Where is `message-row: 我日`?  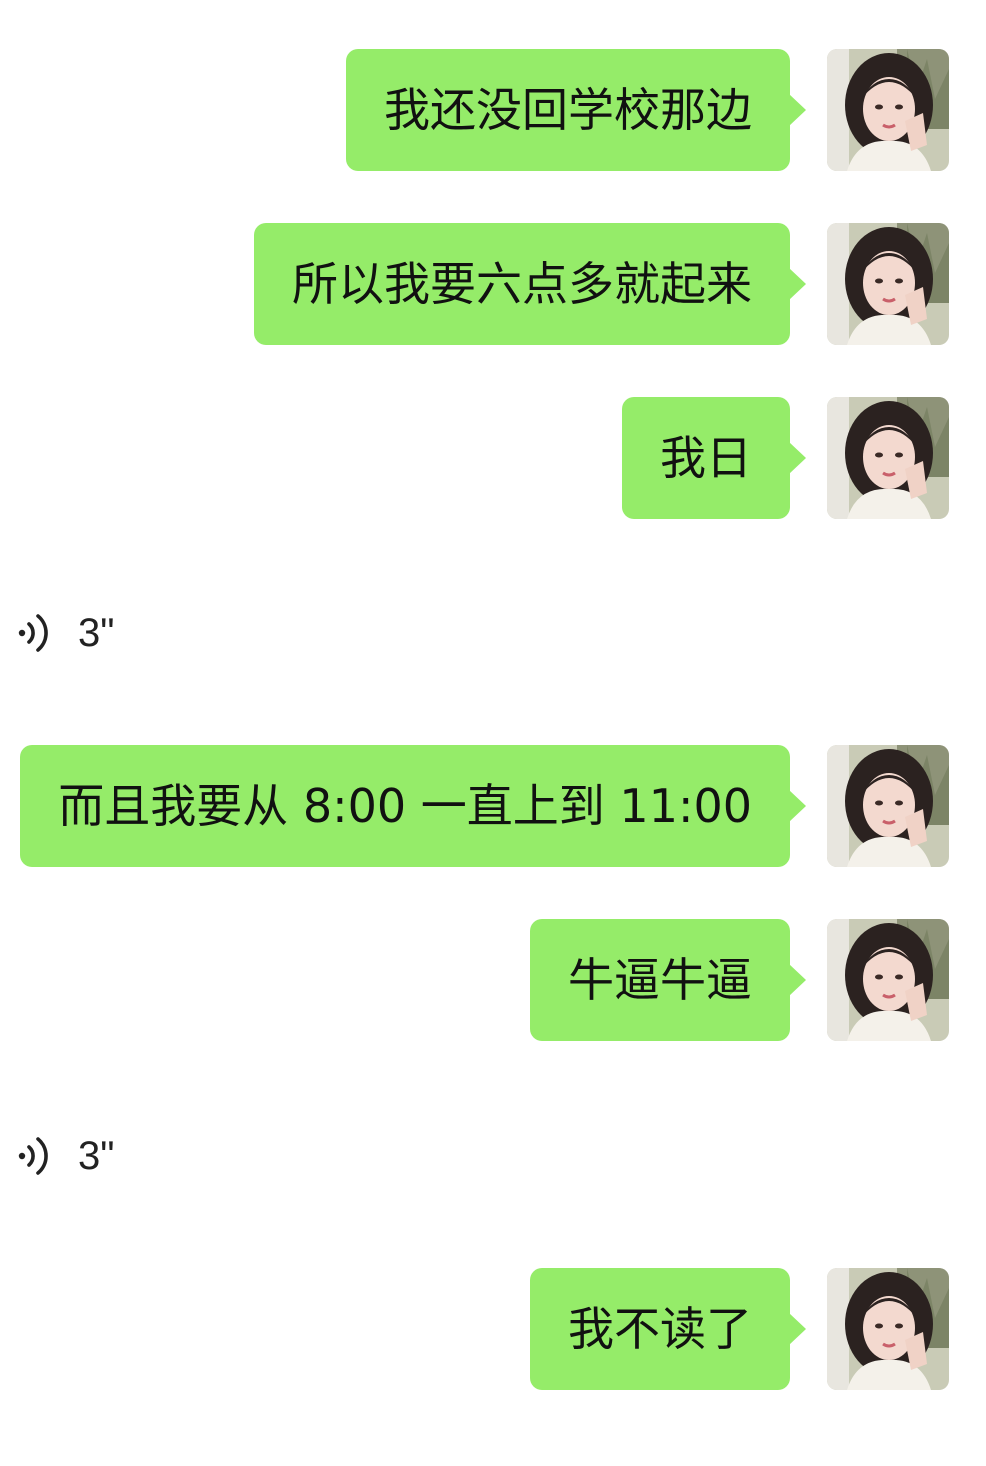 message-row: 我日 is located at coordinates (493, 458).